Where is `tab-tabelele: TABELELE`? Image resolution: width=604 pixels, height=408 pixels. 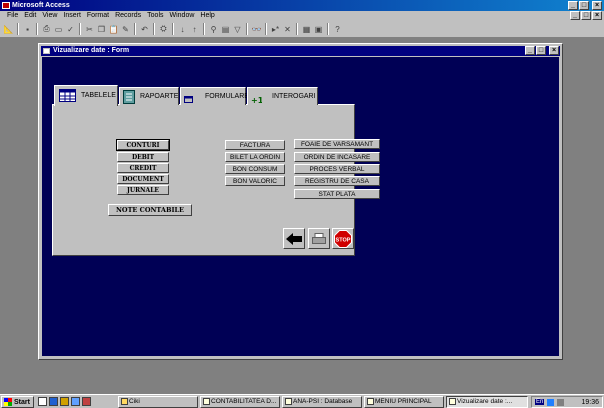 tab-tabelele: TABELELE is located at coordinates (86, 95).